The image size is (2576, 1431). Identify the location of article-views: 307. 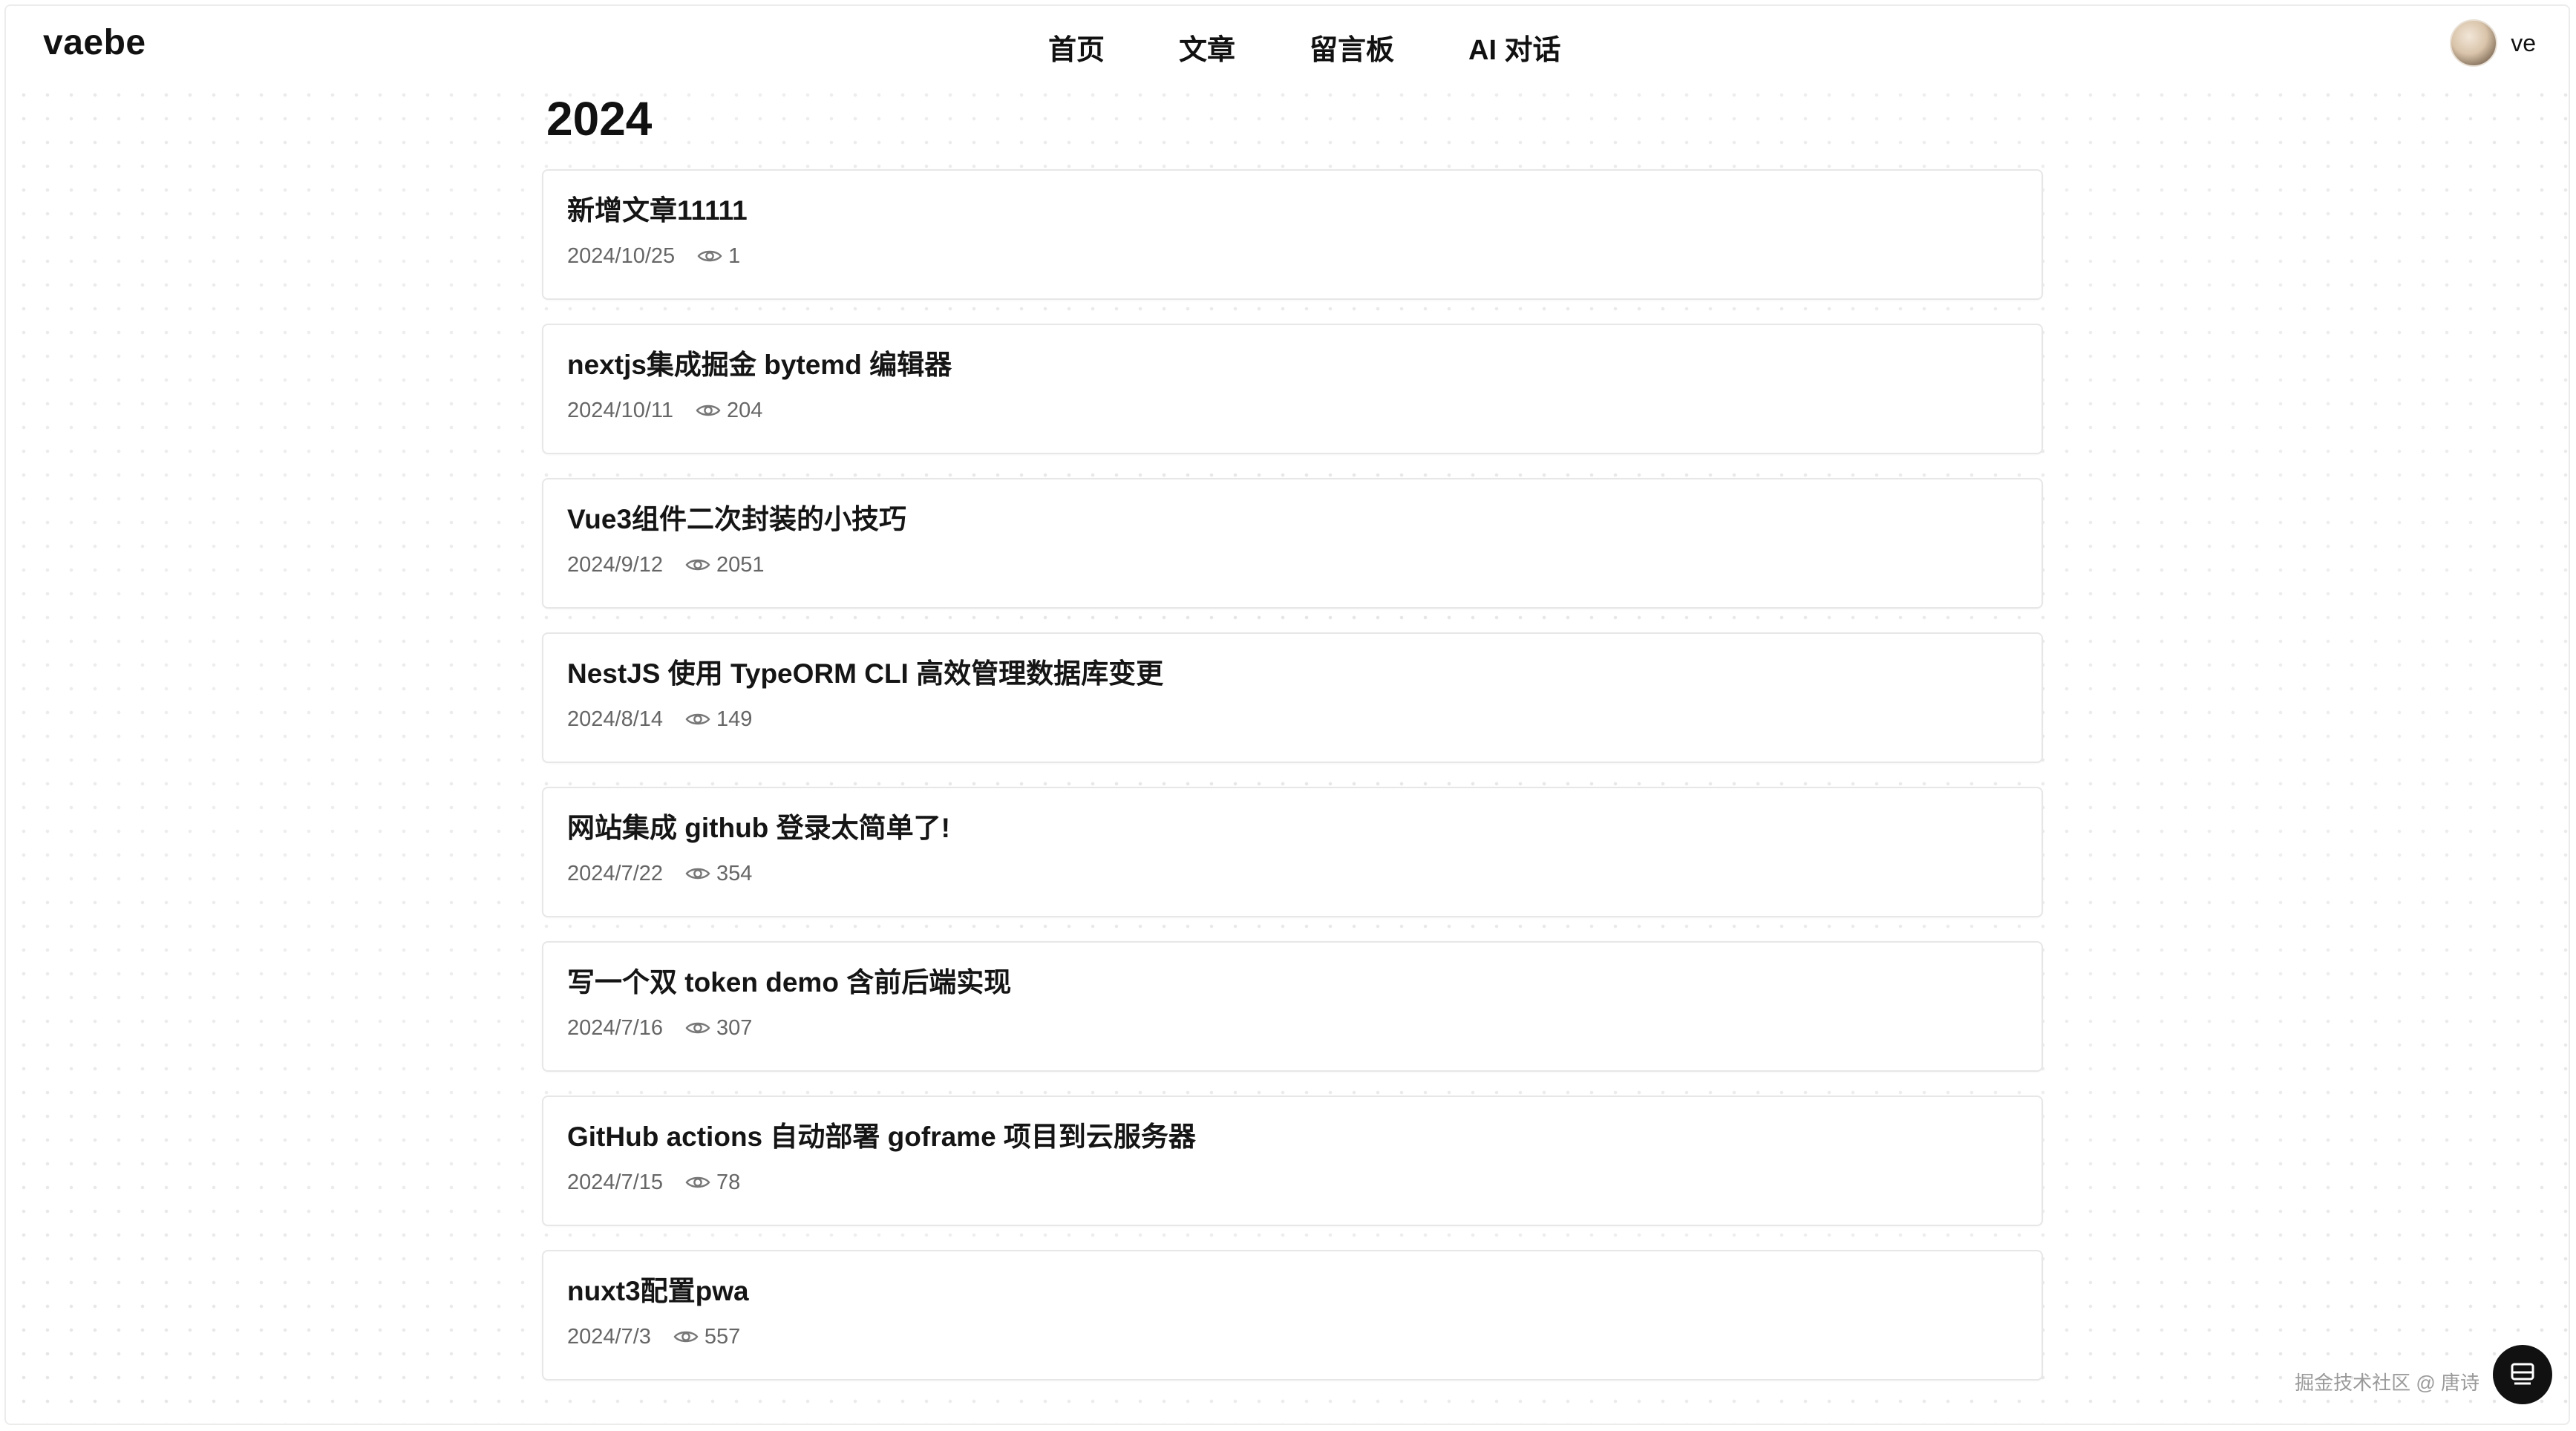
(718, 1029).